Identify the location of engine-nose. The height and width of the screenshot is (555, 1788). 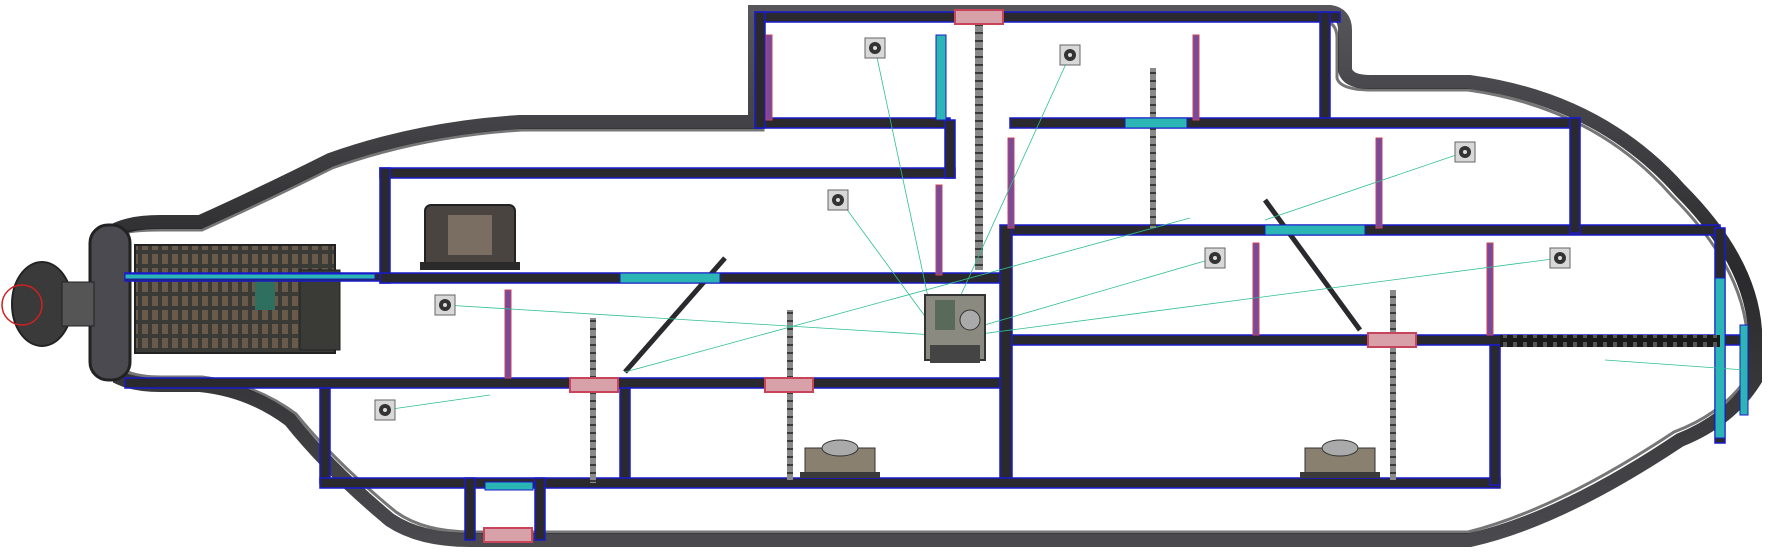
(66, 302).